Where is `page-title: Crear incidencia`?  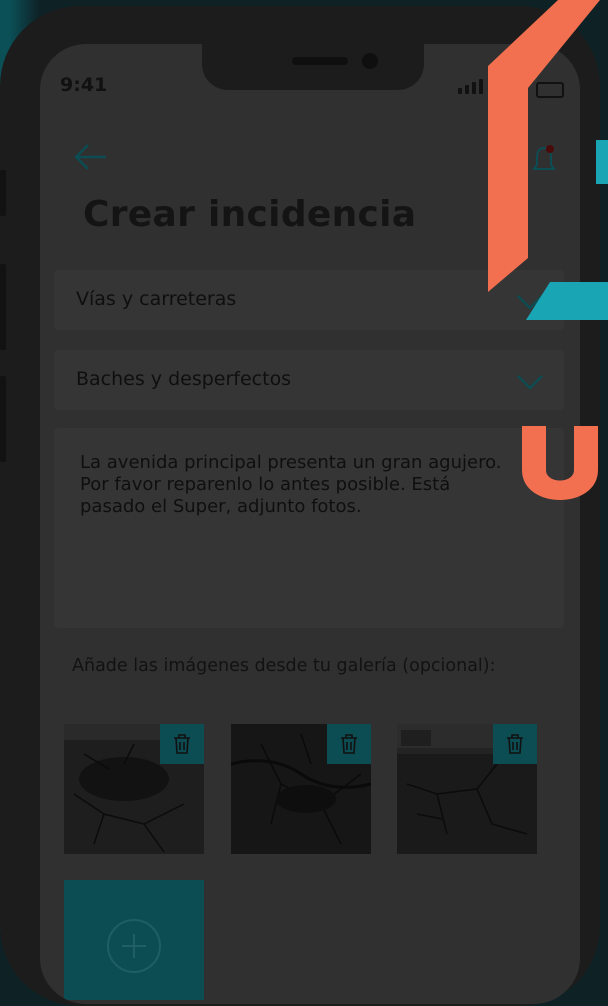 page-title: Crear incidencia is located at coordinates (250, 214).